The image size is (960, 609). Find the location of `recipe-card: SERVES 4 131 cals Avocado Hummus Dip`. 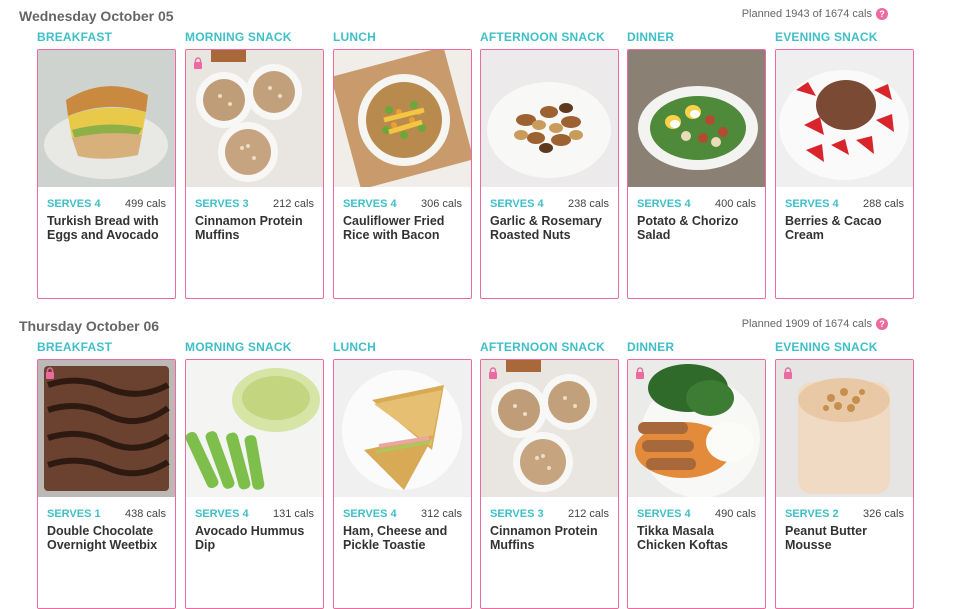

recipe-card: SERVES 4 131 cals Avocado Hummus Dip is located at coordinates (254, 484).